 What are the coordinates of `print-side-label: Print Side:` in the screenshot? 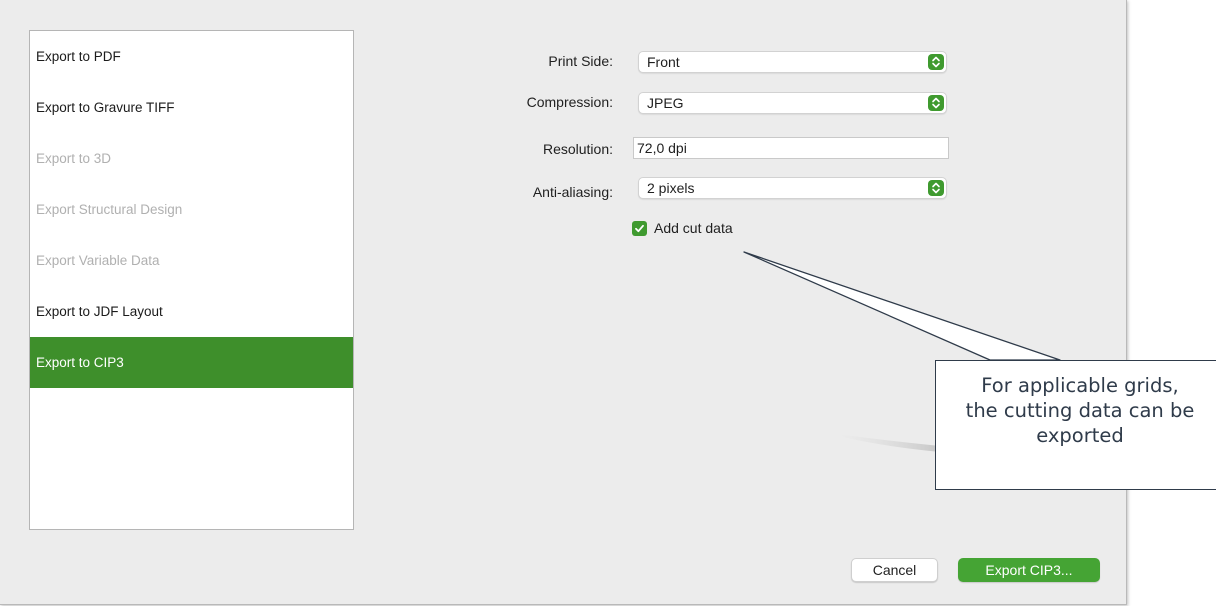 It's located at (580, 61).